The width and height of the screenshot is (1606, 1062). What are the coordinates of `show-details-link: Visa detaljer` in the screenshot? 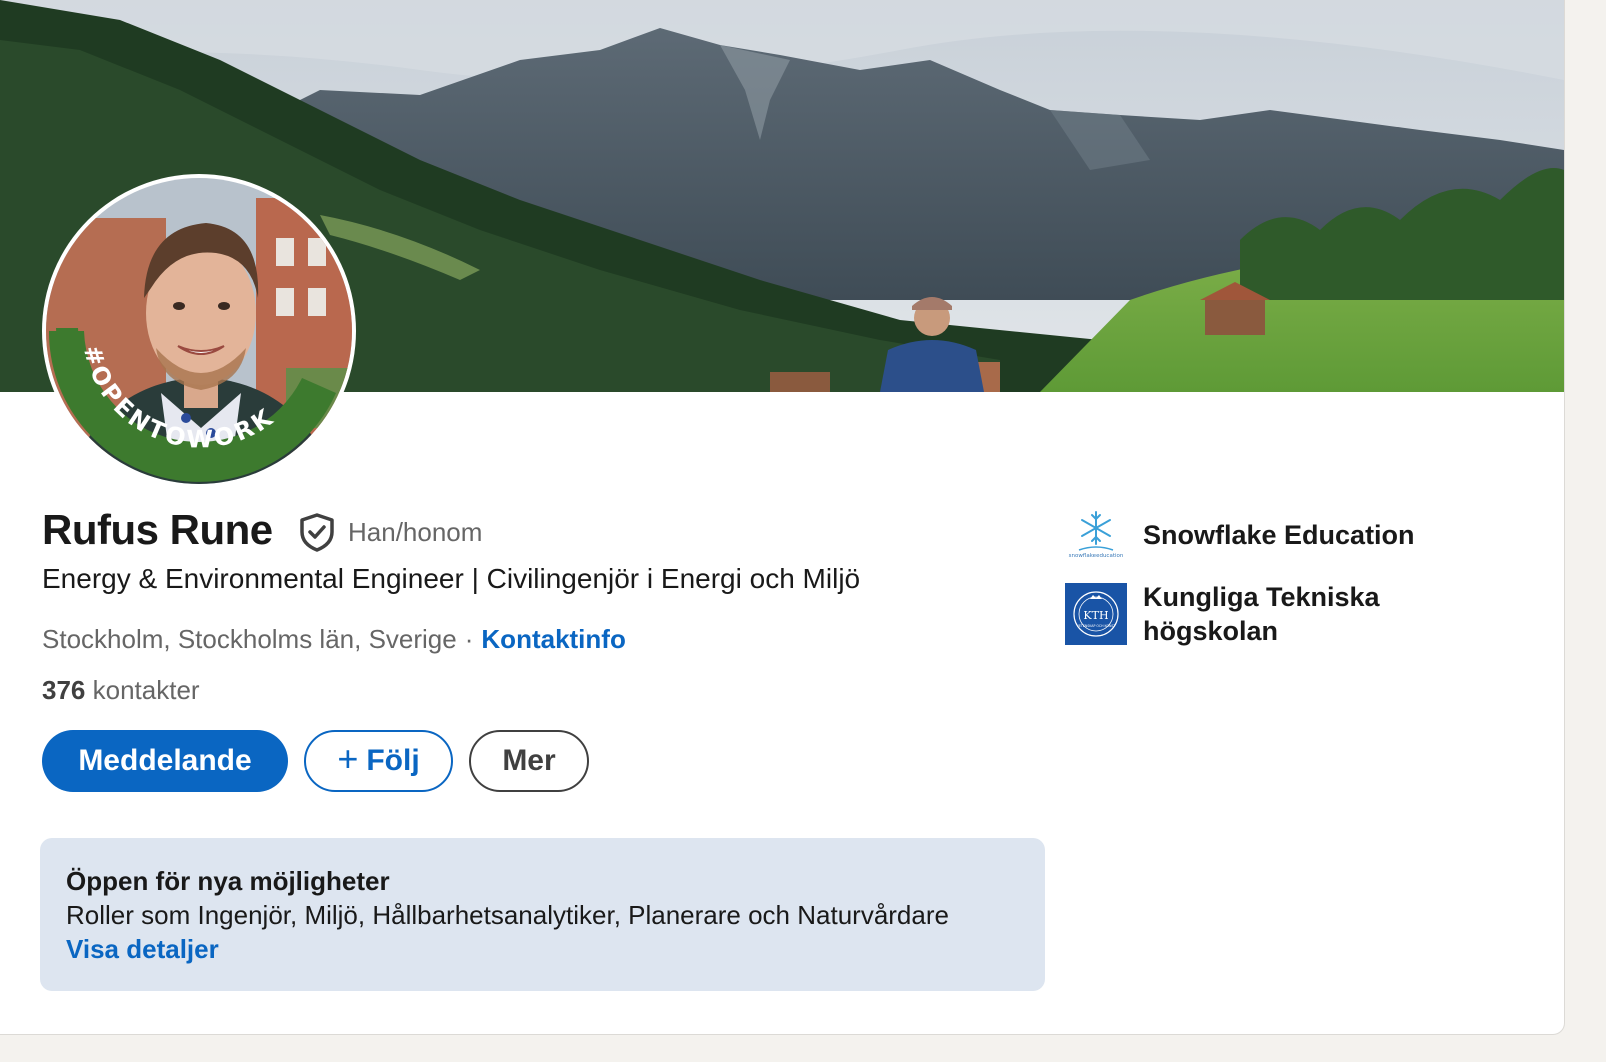 It's located at (142, 949).